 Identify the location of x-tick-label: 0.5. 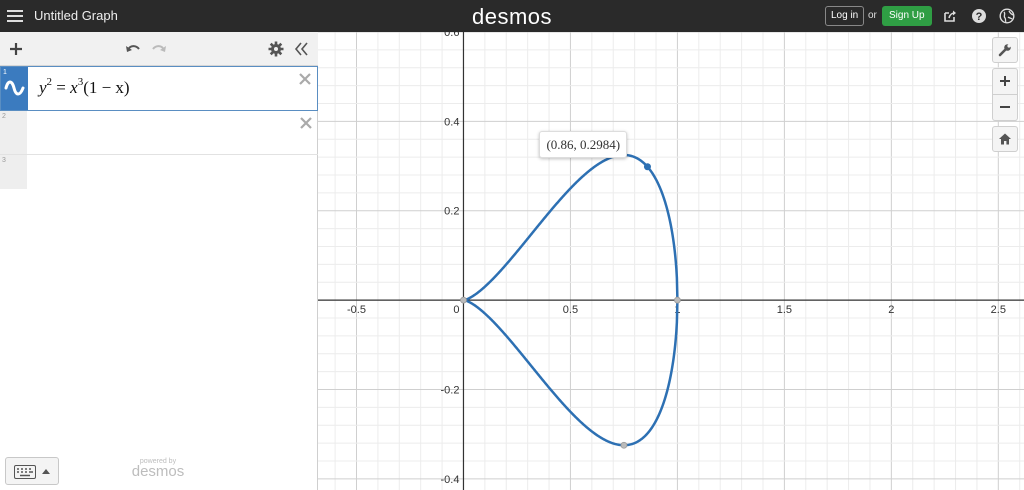
(570, 310).